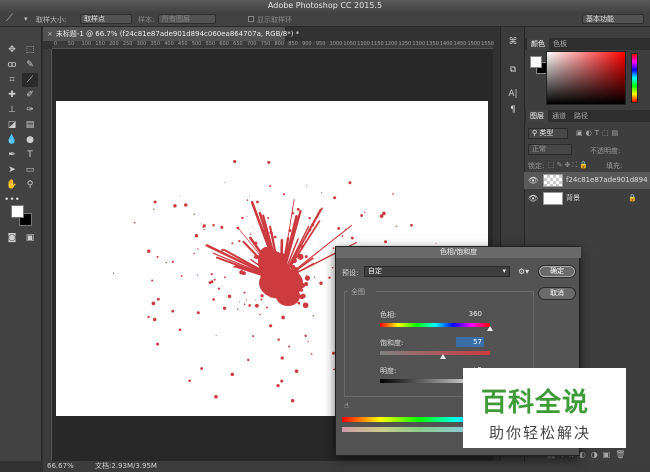 The width and height of the screenshot is (650, 472). Describe the element at coordinates (30, 140) in the screenshot. I see `dodge-tool-icon: ●` at that location.